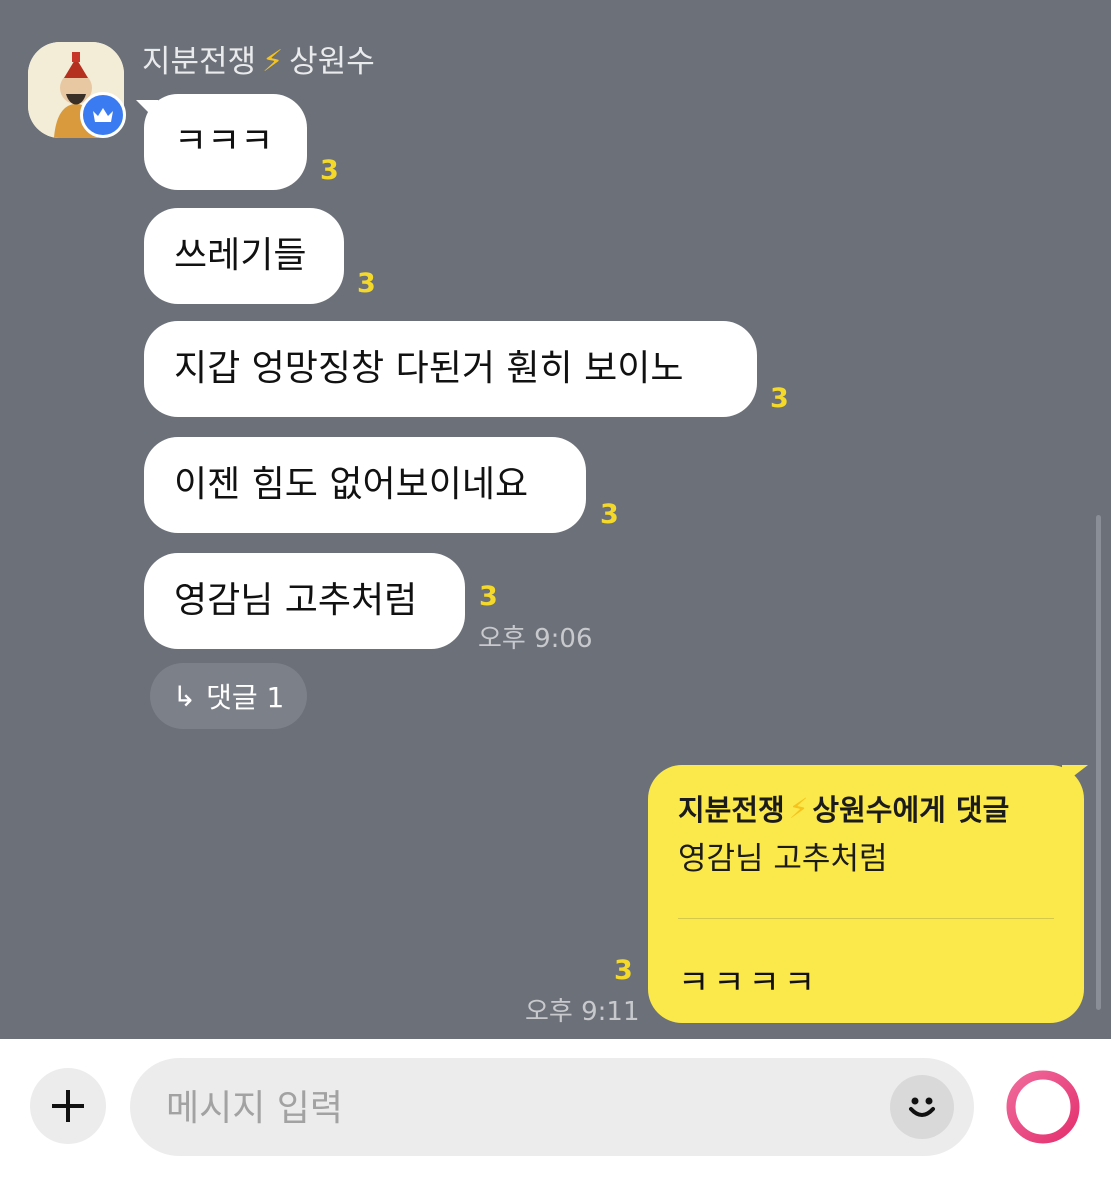 The height and width of the screenshot is (1200, 1111). I want to click on send-icon, so click(1043, 1107).